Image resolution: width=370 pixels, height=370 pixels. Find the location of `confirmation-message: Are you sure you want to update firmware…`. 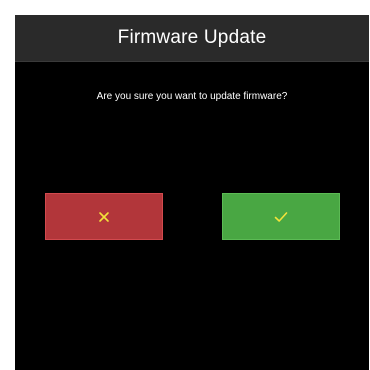

confirmation-message: Are you sure you want to update firmware… is located at coordinates (192, 96).